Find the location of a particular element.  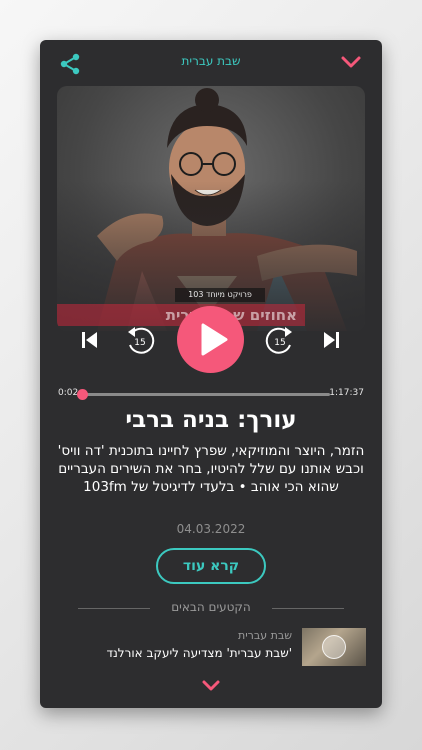

forward-15-button: 15 is located at coordinates (280, 341).